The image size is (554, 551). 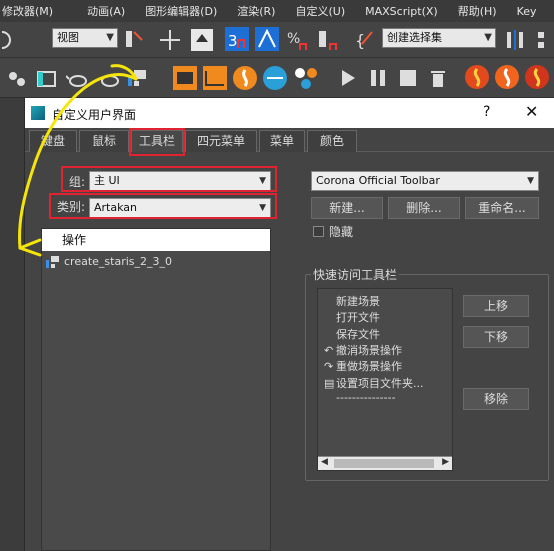 I want to click on quick-access-item: ↶ 撤消场景操作, so click(x=360, y=350).